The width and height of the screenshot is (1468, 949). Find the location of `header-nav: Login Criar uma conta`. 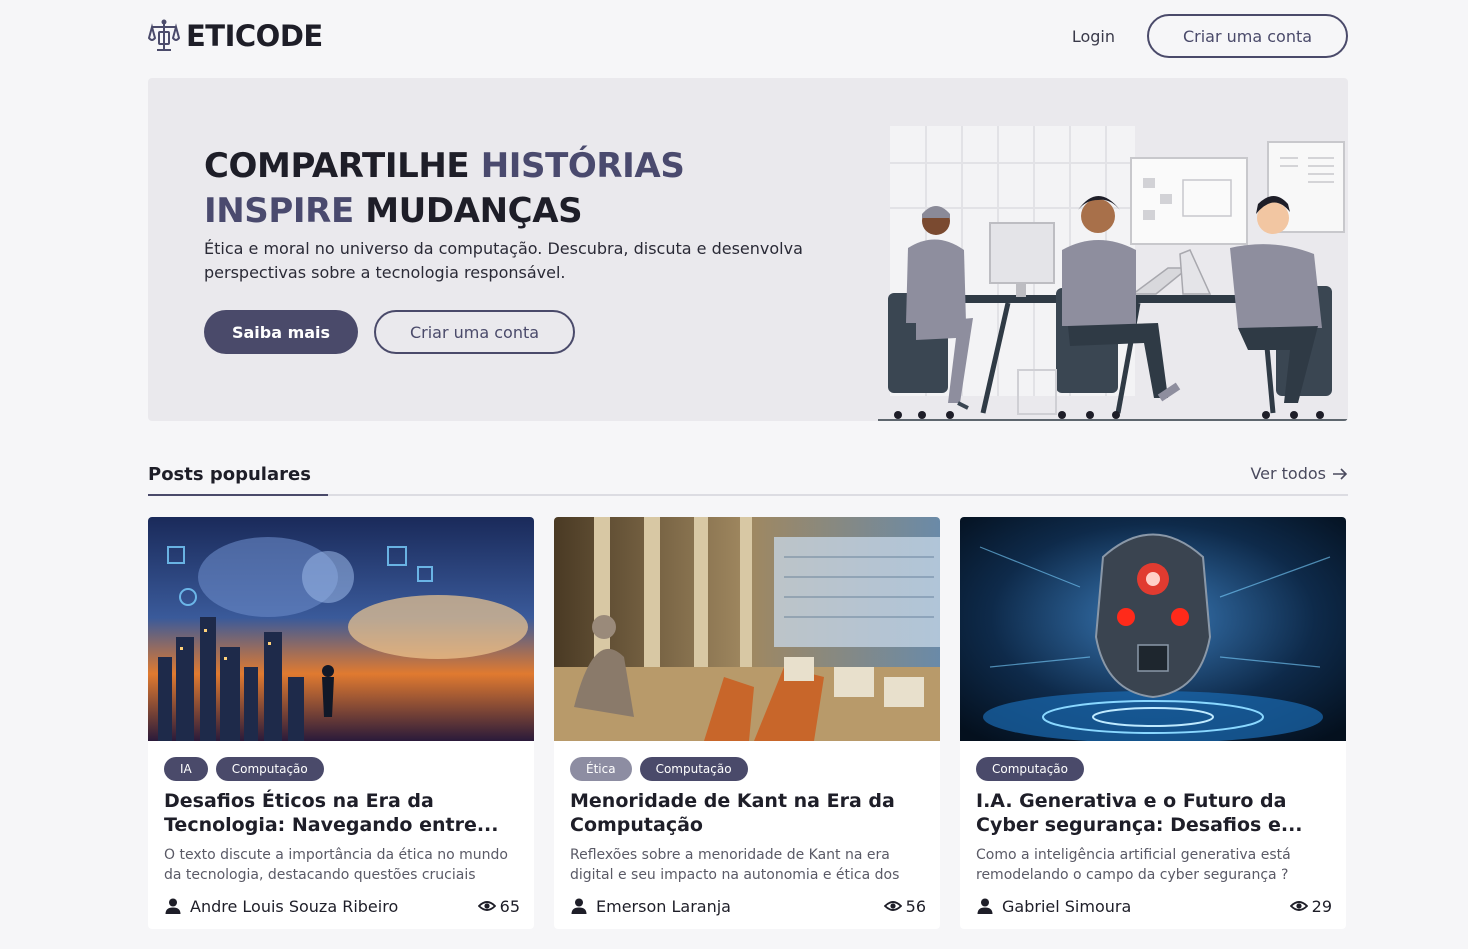

header-nav: Login Criar uma conta is located at coordinates (1210, 36).